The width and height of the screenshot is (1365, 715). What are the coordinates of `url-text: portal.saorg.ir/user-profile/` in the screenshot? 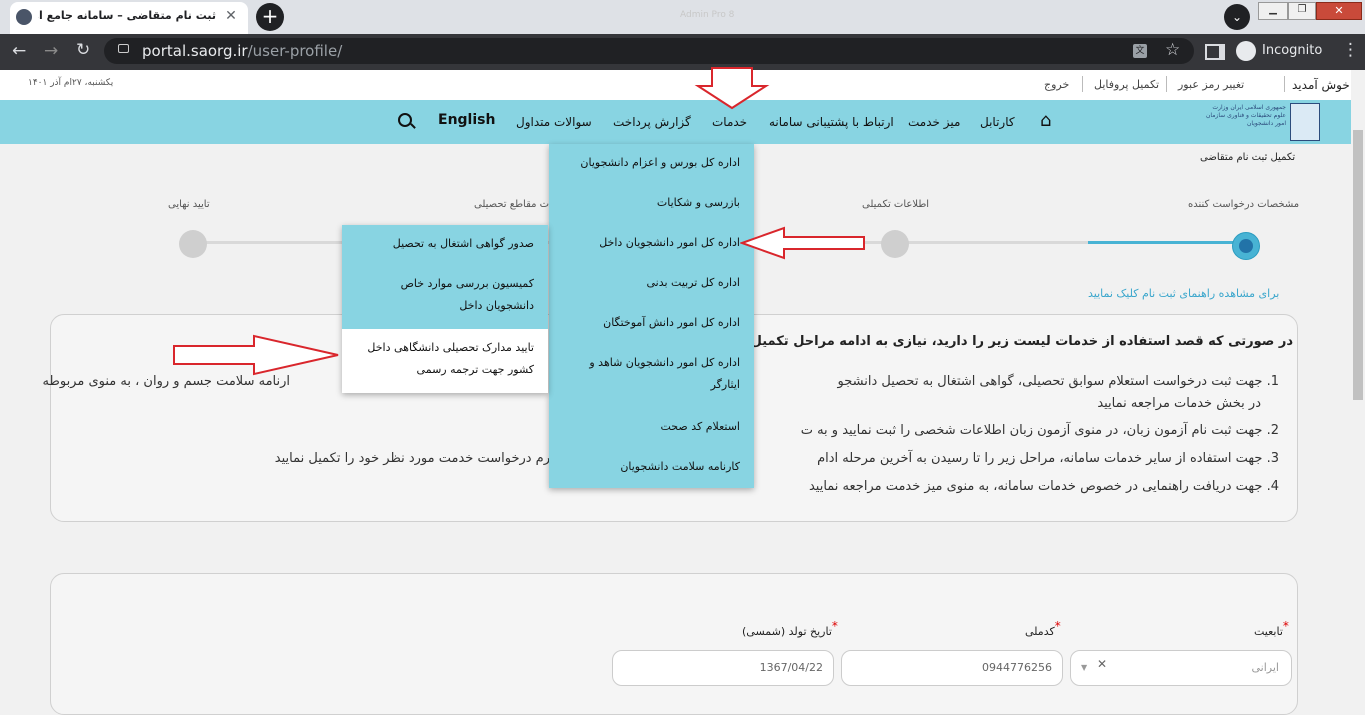 It's located at (242, 51).